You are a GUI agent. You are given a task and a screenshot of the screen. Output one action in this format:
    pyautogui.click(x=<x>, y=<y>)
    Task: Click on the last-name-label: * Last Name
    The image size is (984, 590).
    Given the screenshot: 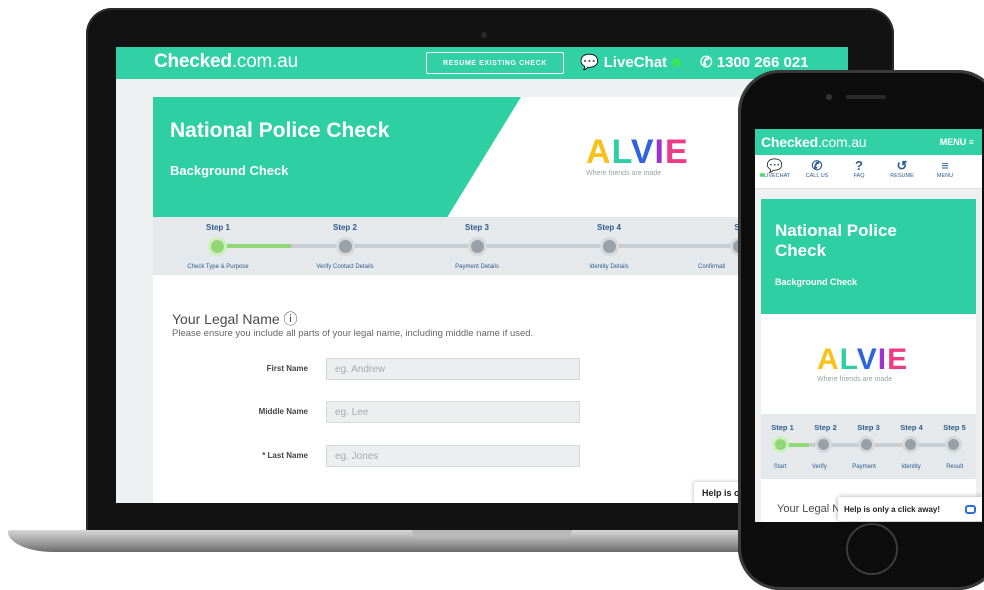 What is the action you would take?
    pyautogui.click(x=285, y=455)
    